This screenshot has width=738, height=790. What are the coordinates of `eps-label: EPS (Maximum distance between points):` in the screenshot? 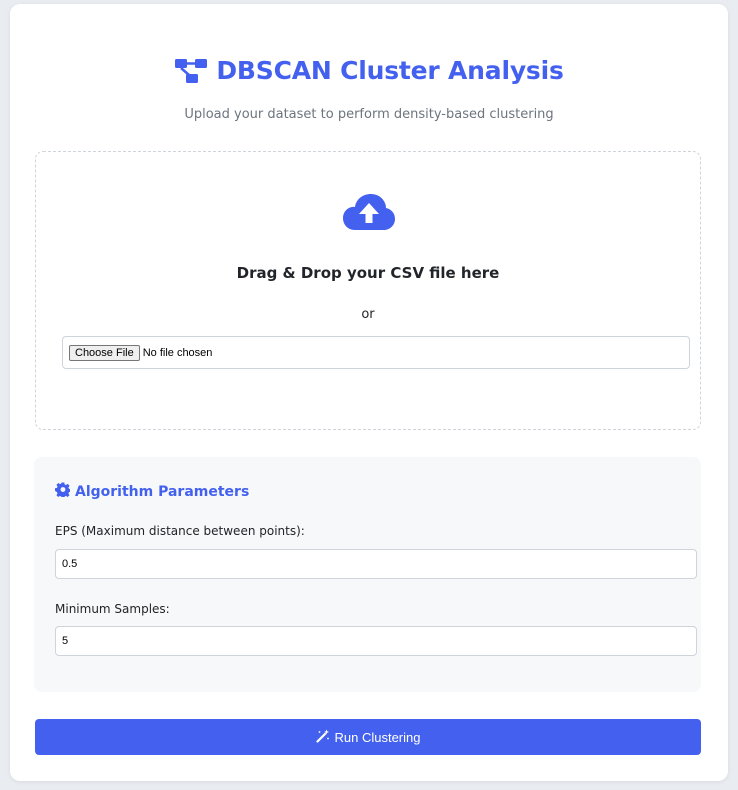 It's located at (180, 531).